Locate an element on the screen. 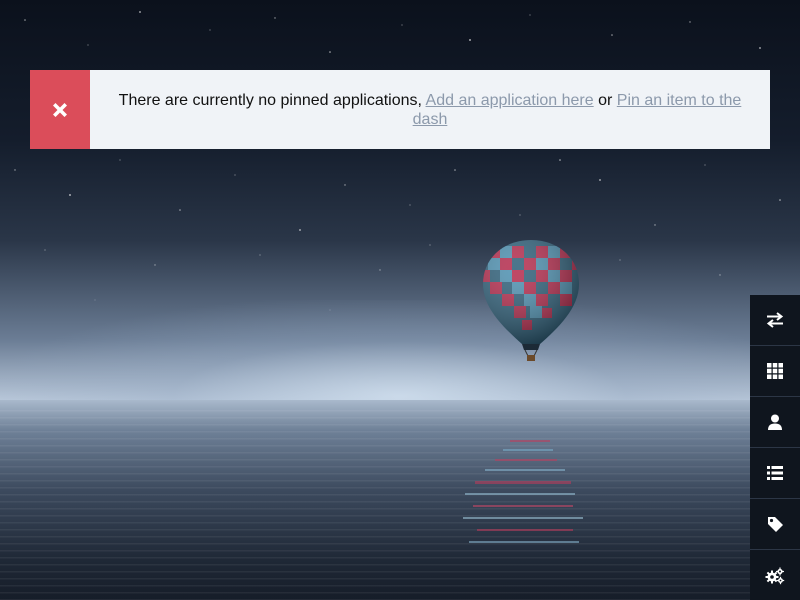  sidebar-item-switch is located at coordinates (775, 320).